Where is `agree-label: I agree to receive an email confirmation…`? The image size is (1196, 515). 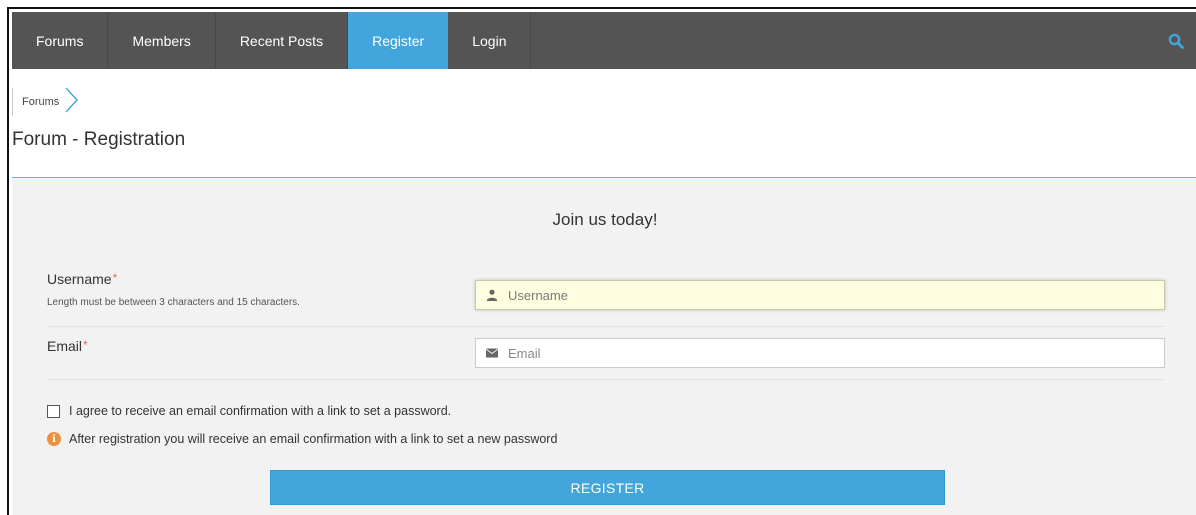
agree-label: I agree to receive an email confirmation… is located at coordinates (260, 411).